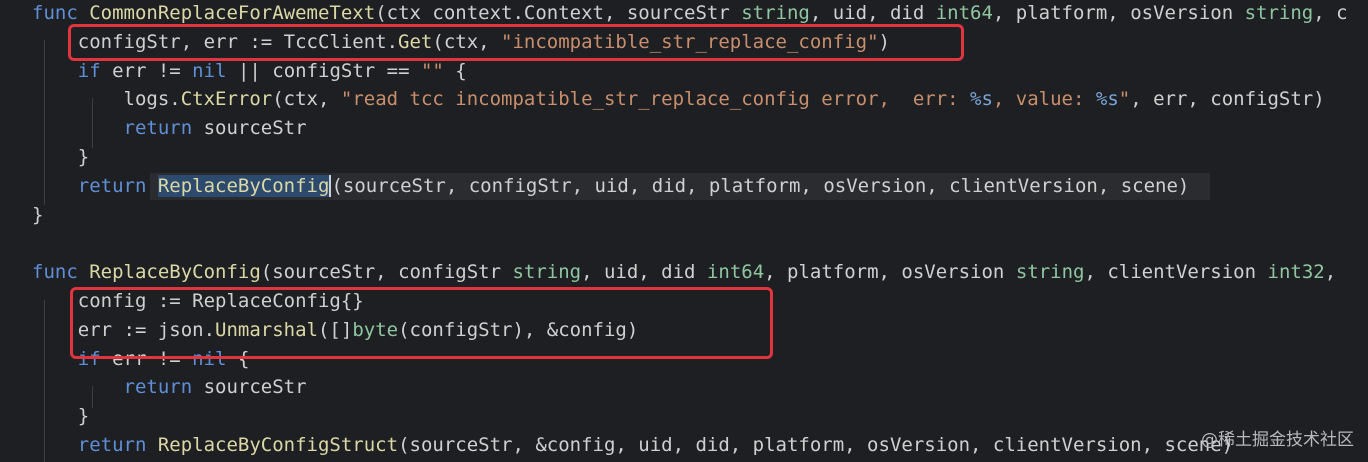  Describe the element at coordinates (516, 42) in the screenshot. I see `highlight-box-tcc-get` at that location.